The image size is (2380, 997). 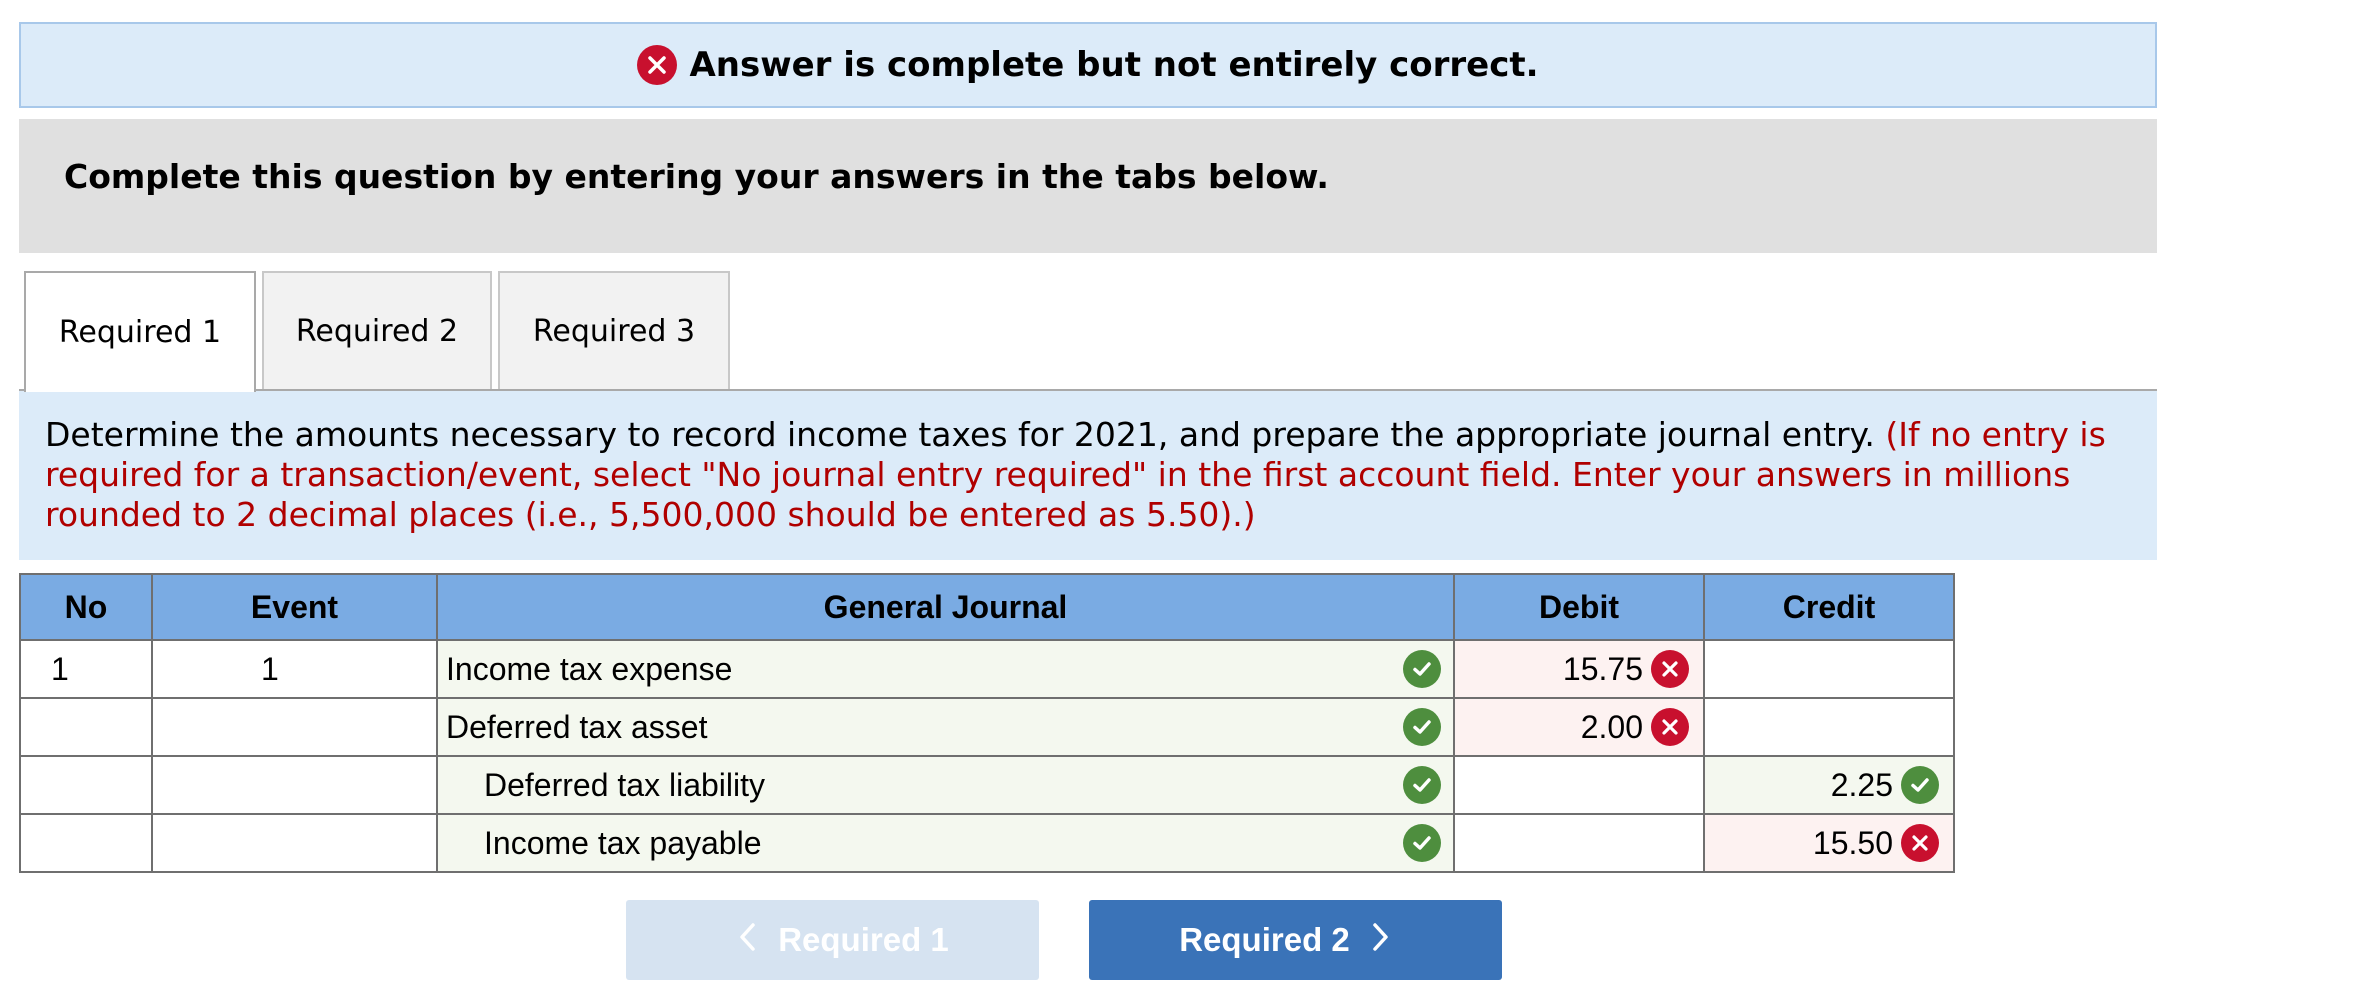 What do you see at coordinates (1852, 842) in the screenshot?
I see `credit-value: 15.50` at bounding box center [1852, 842].